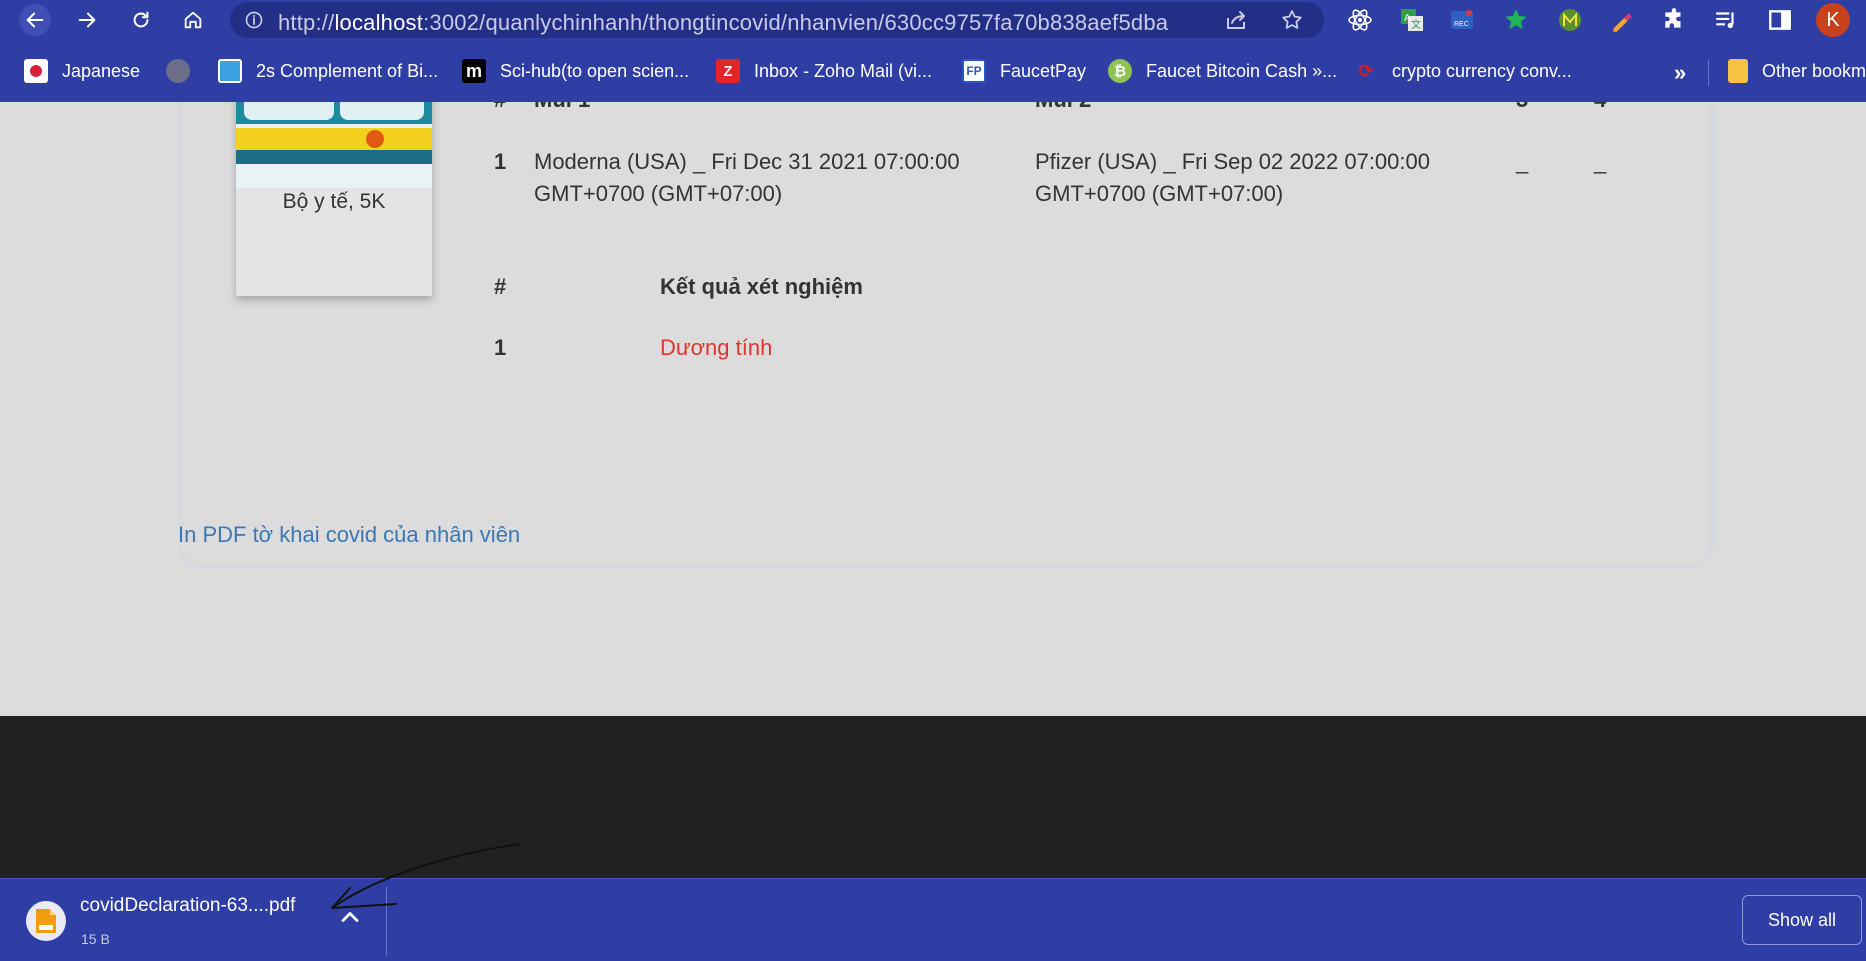 The height and width of the screenshot is (961, 1866). I want to click on star-icon, so click(1292, 20).